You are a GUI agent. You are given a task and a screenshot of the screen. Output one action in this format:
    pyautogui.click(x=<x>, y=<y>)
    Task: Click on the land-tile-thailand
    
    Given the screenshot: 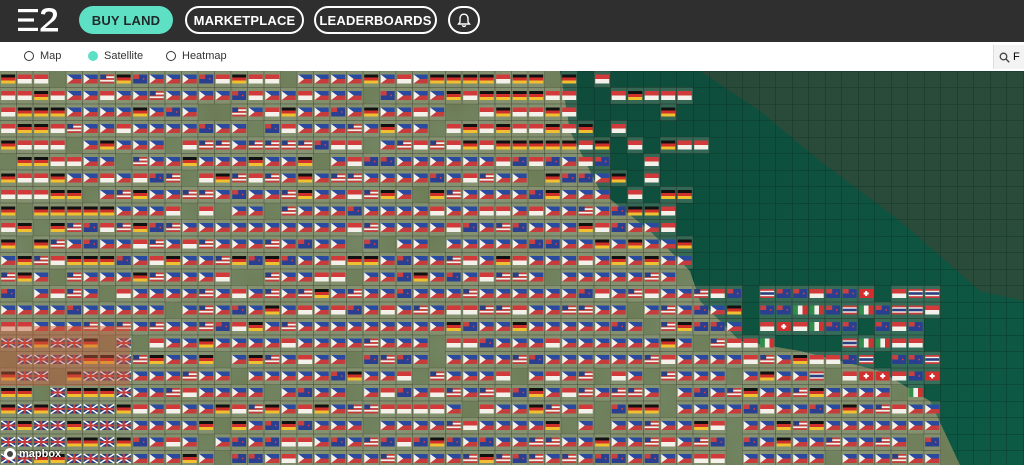 What is the action you would take?
    pyautogui.click(x=932, y=360)
    